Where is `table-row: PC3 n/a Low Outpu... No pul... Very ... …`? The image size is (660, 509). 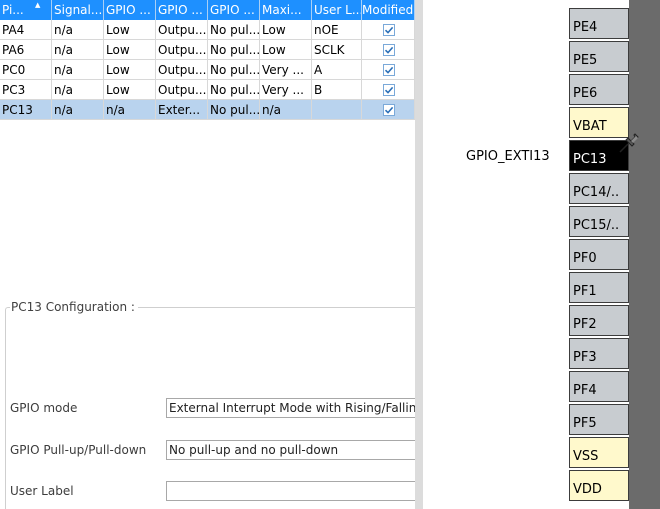 table-row: PC3 n/a Low Outpu... No pul... Very ... … is located at coordinates (207, 90).